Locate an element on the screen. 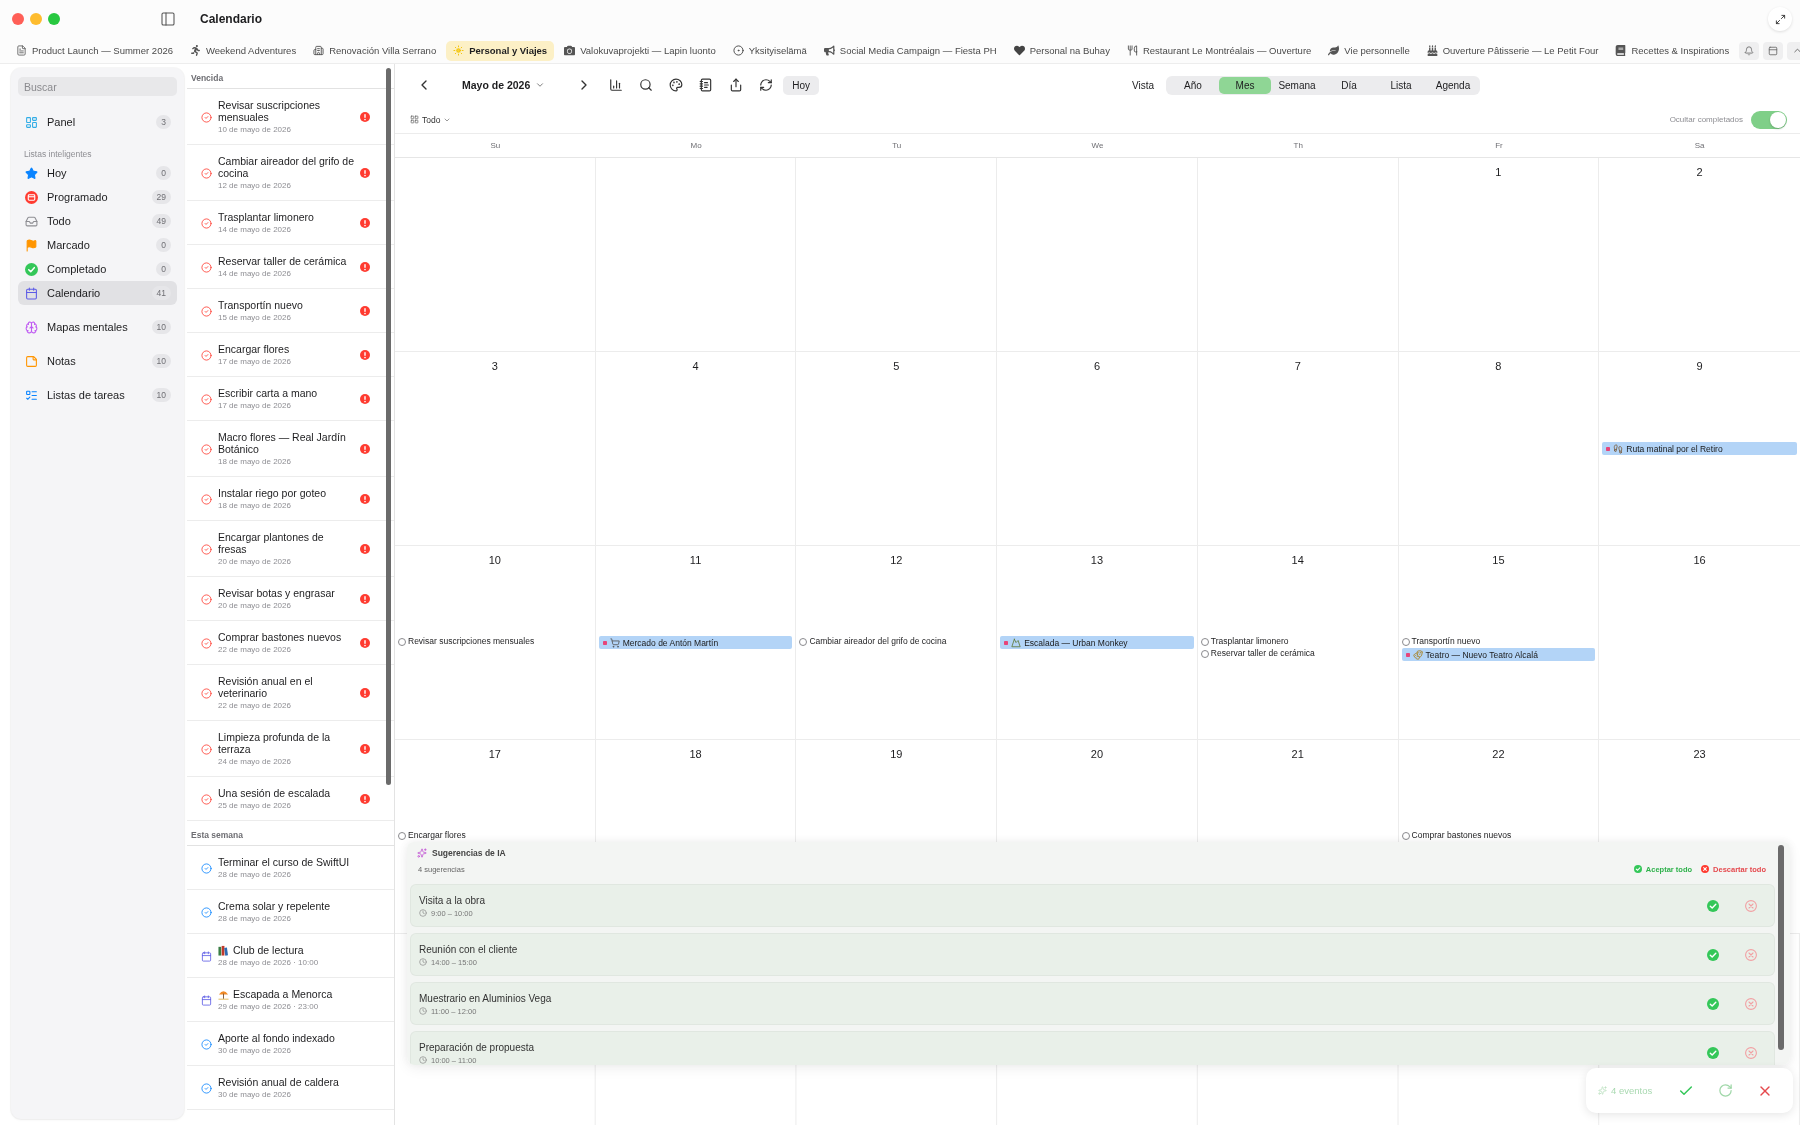 The image size is (1800, 1125). day-number: 6 is located at coordinates (1097, 366).